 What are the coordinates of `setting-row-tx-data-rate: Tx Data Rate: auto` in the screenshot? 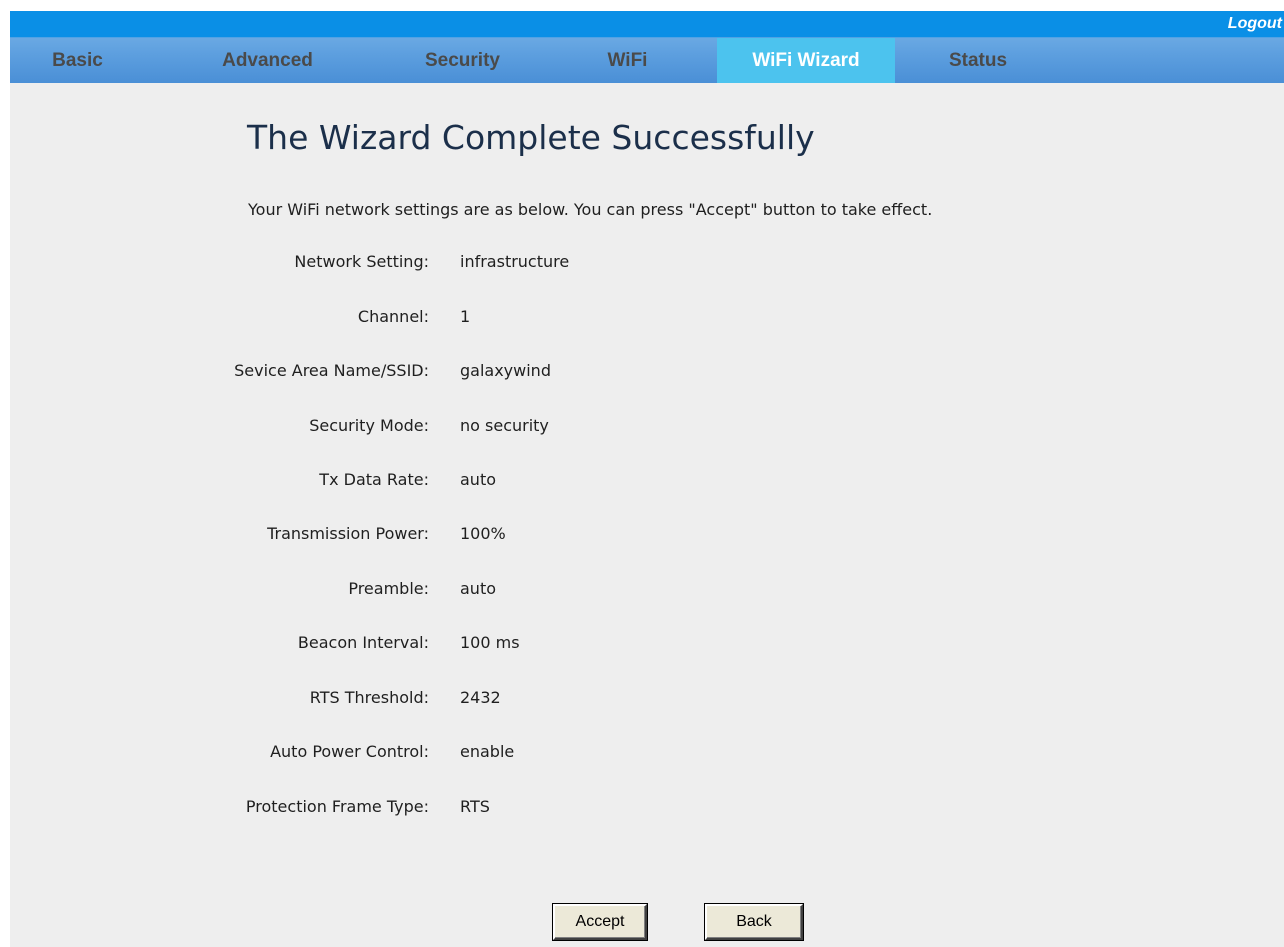 It's located at (642, 482).